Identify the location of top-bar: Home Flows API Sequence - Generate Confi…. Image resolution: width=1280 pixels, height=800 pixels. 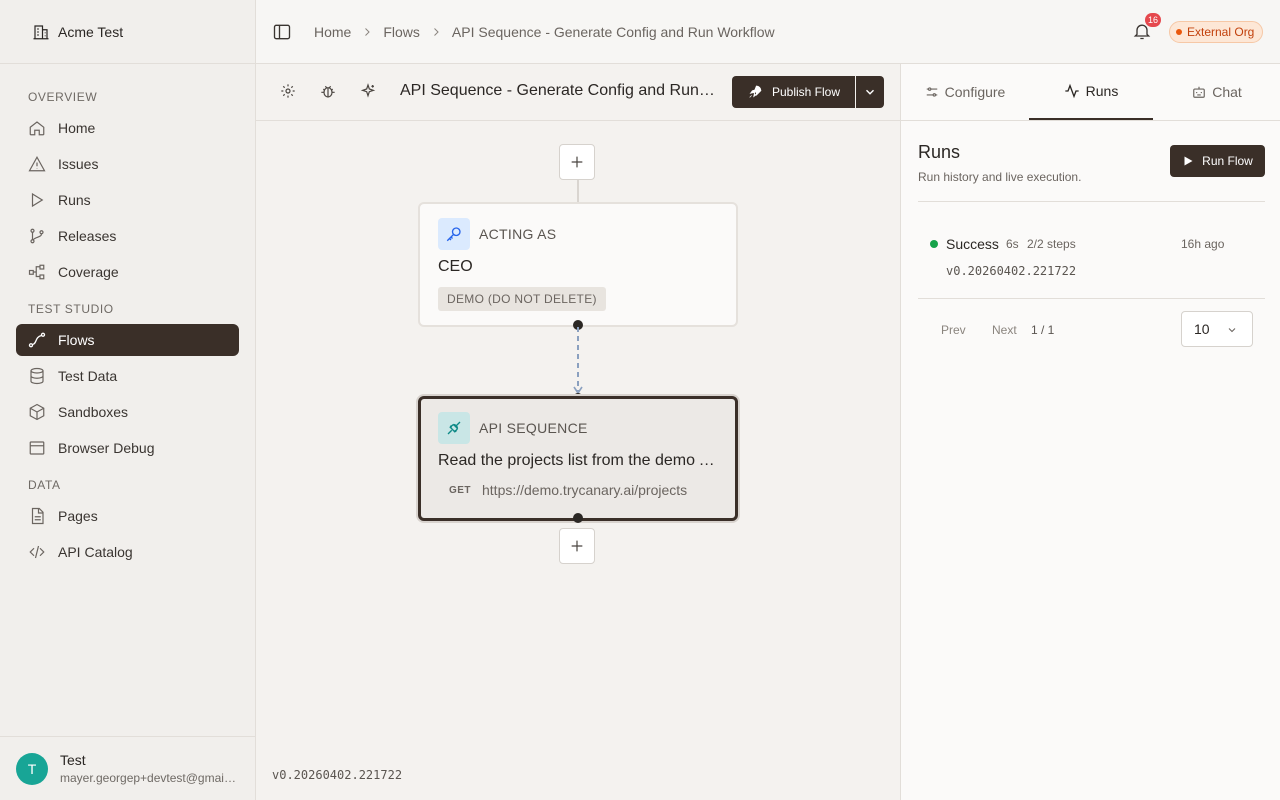
(768, 32).